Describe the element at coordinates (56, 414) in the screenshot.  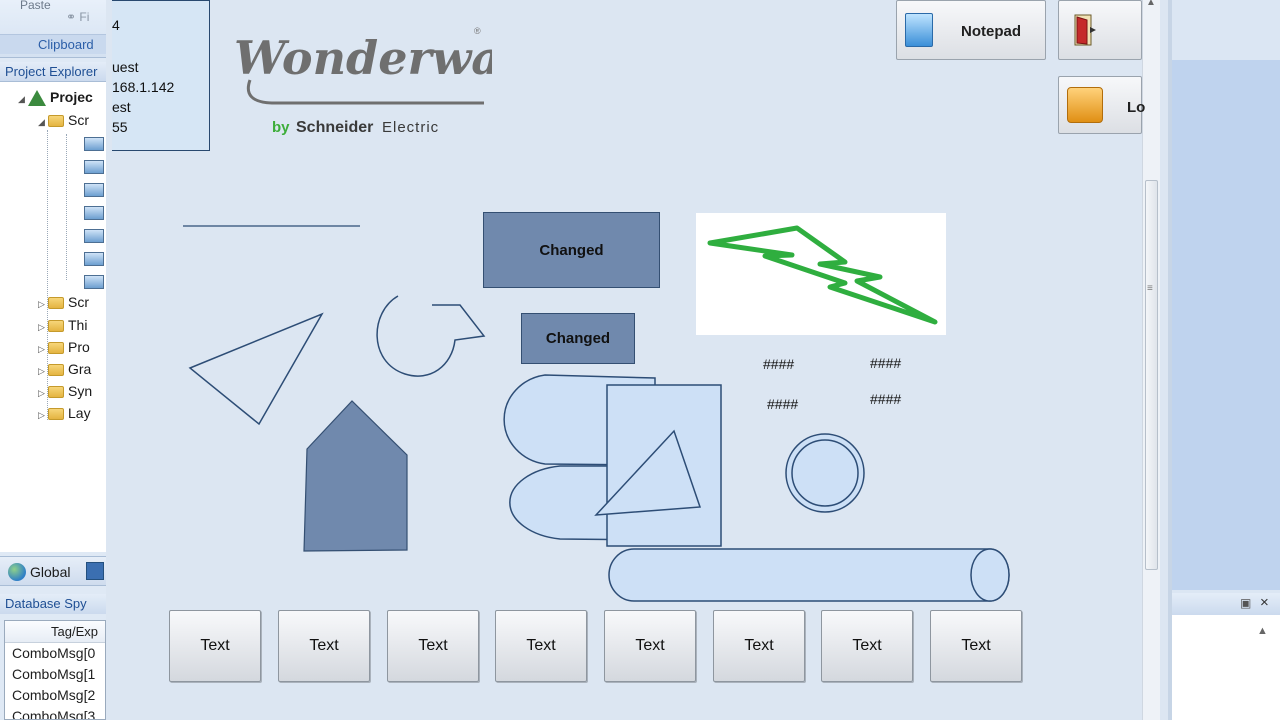
I see `layout-icon` at that location.